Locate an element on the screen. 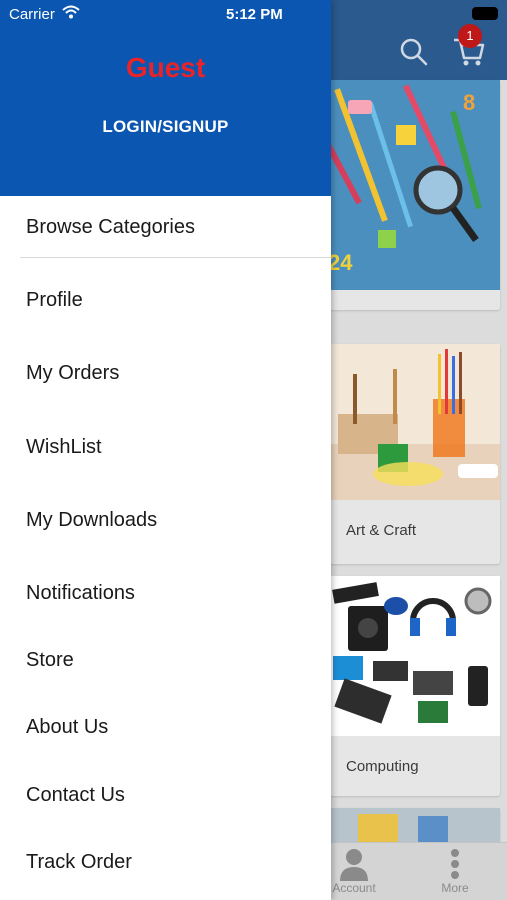 This screenshot has width=507, height=900. menu-item-wishlist: WishList is located at coordinates (171, 447).